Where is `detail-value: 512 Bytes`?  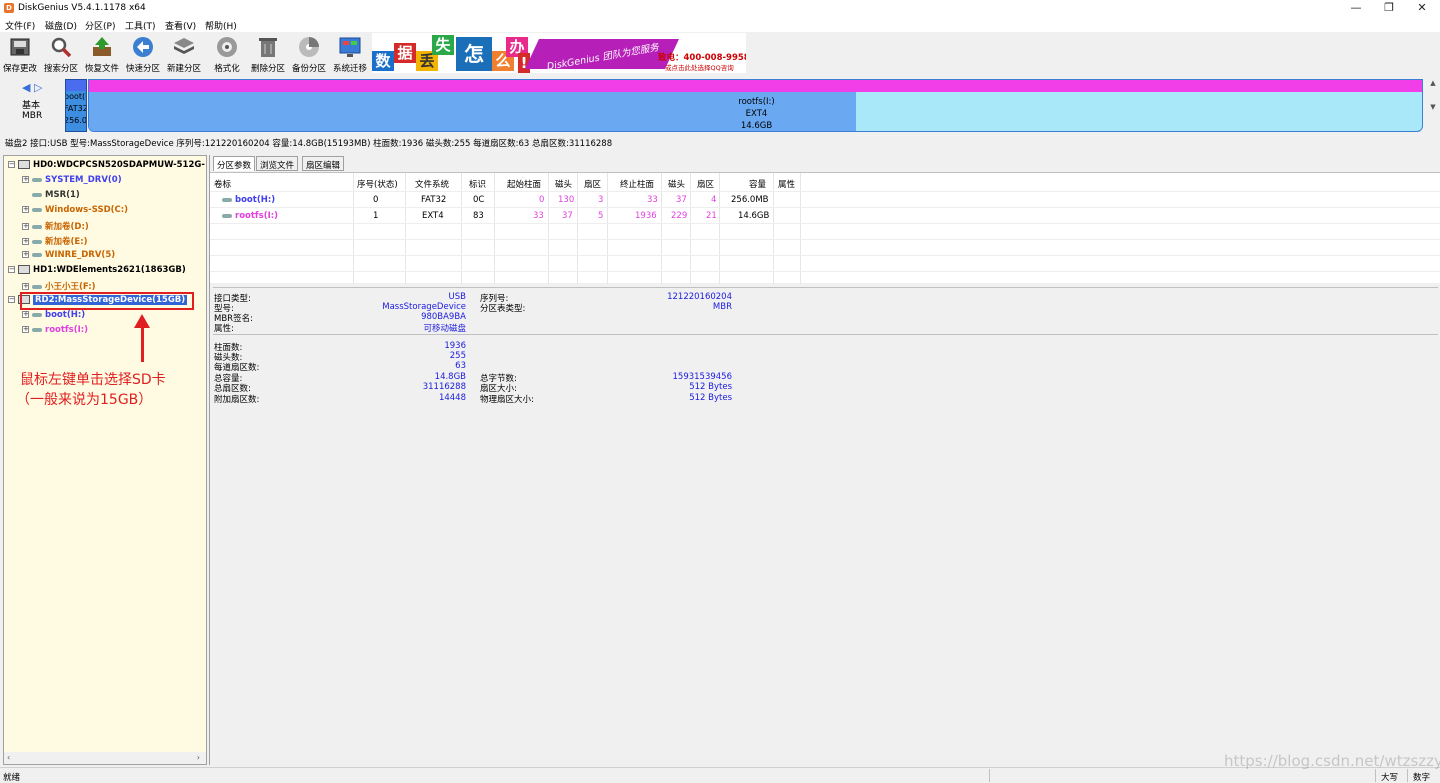 detail-value: 512 Bytes is located at coordinates (710, 398).